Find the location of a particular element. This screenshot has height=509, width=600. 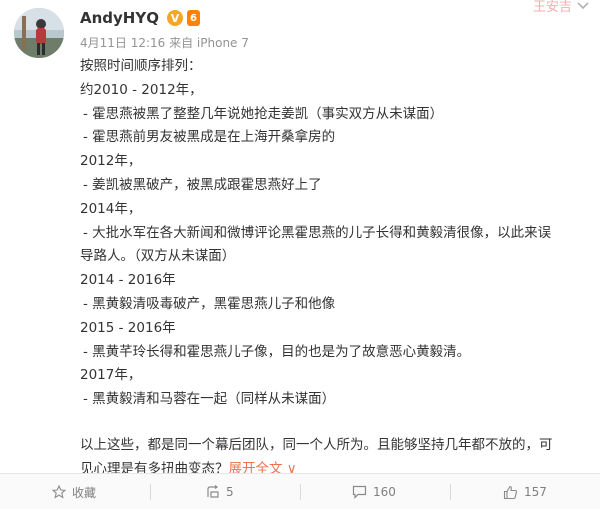

verified-badge-icon: V is located at coordinates (174, 18).